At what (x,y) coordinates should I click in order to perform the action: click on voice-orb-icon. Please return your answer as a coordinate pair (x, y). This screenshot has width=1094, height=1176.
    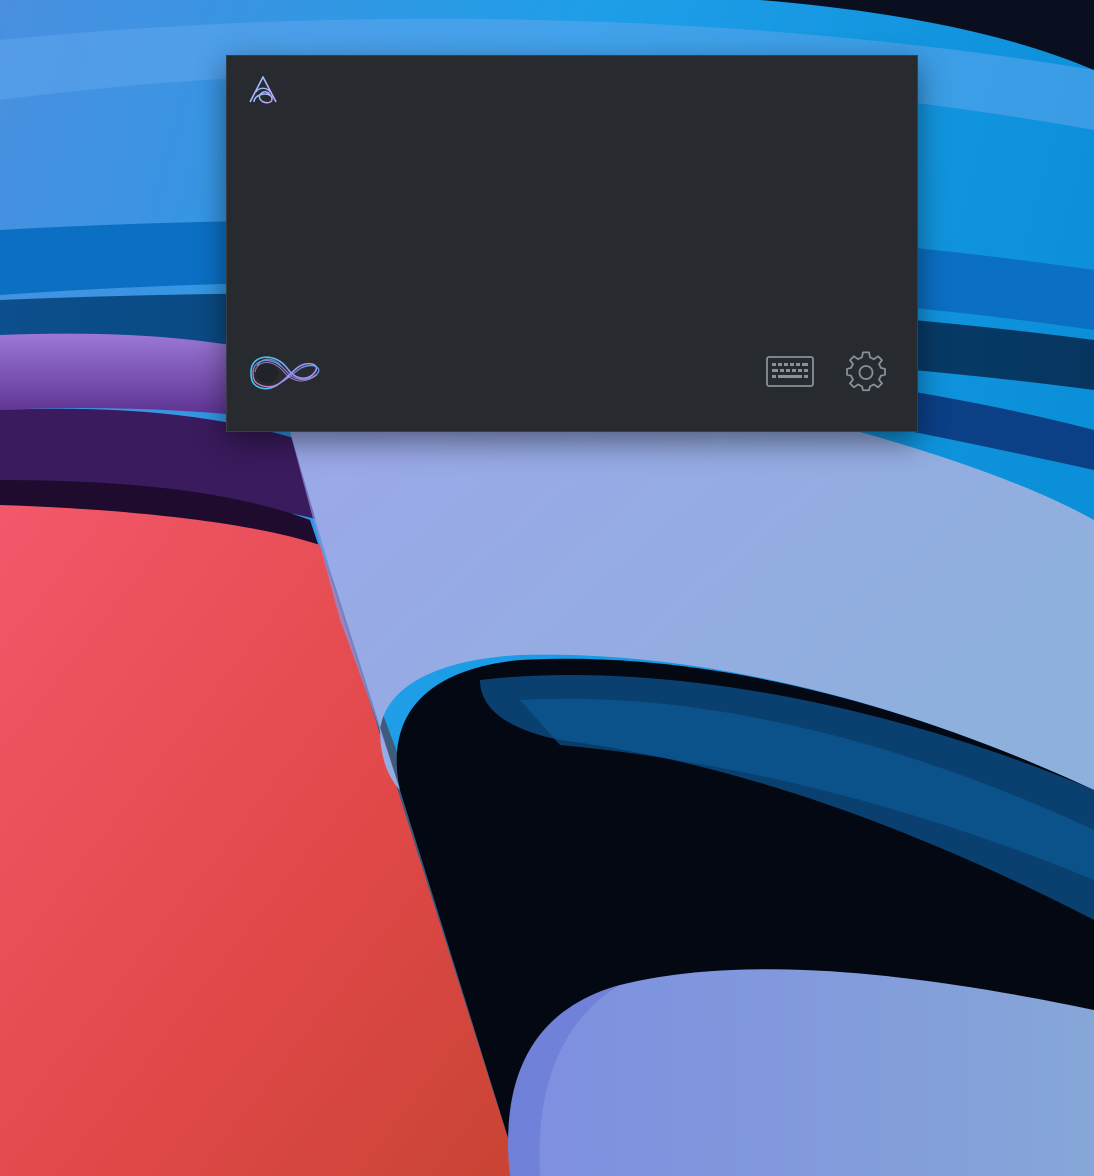
    Looking at the image, I should click on (287, 371).